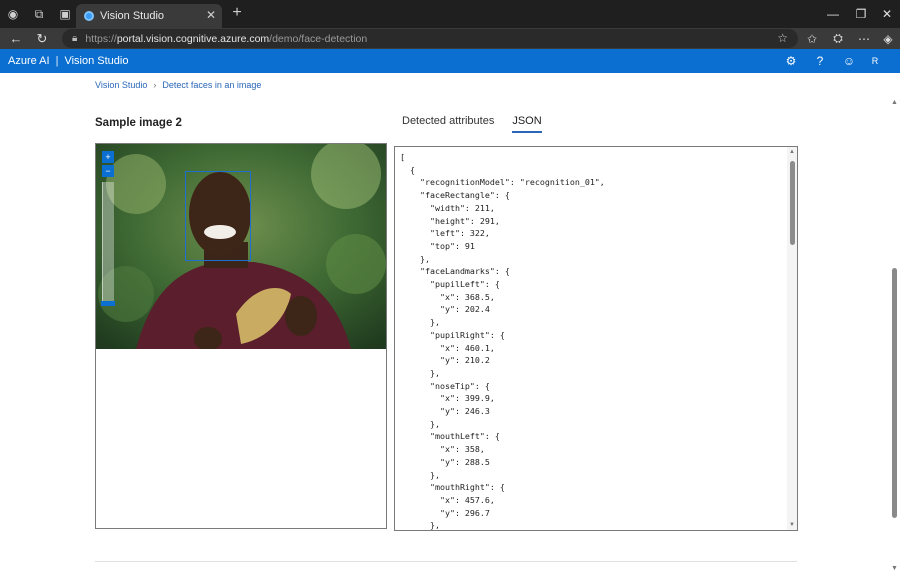 This screenshot has height=577, width=900. Describe the element at coordinates (121, 85) in the screenshot. I see `breadcrumb-root: Vision Studio` at that location.